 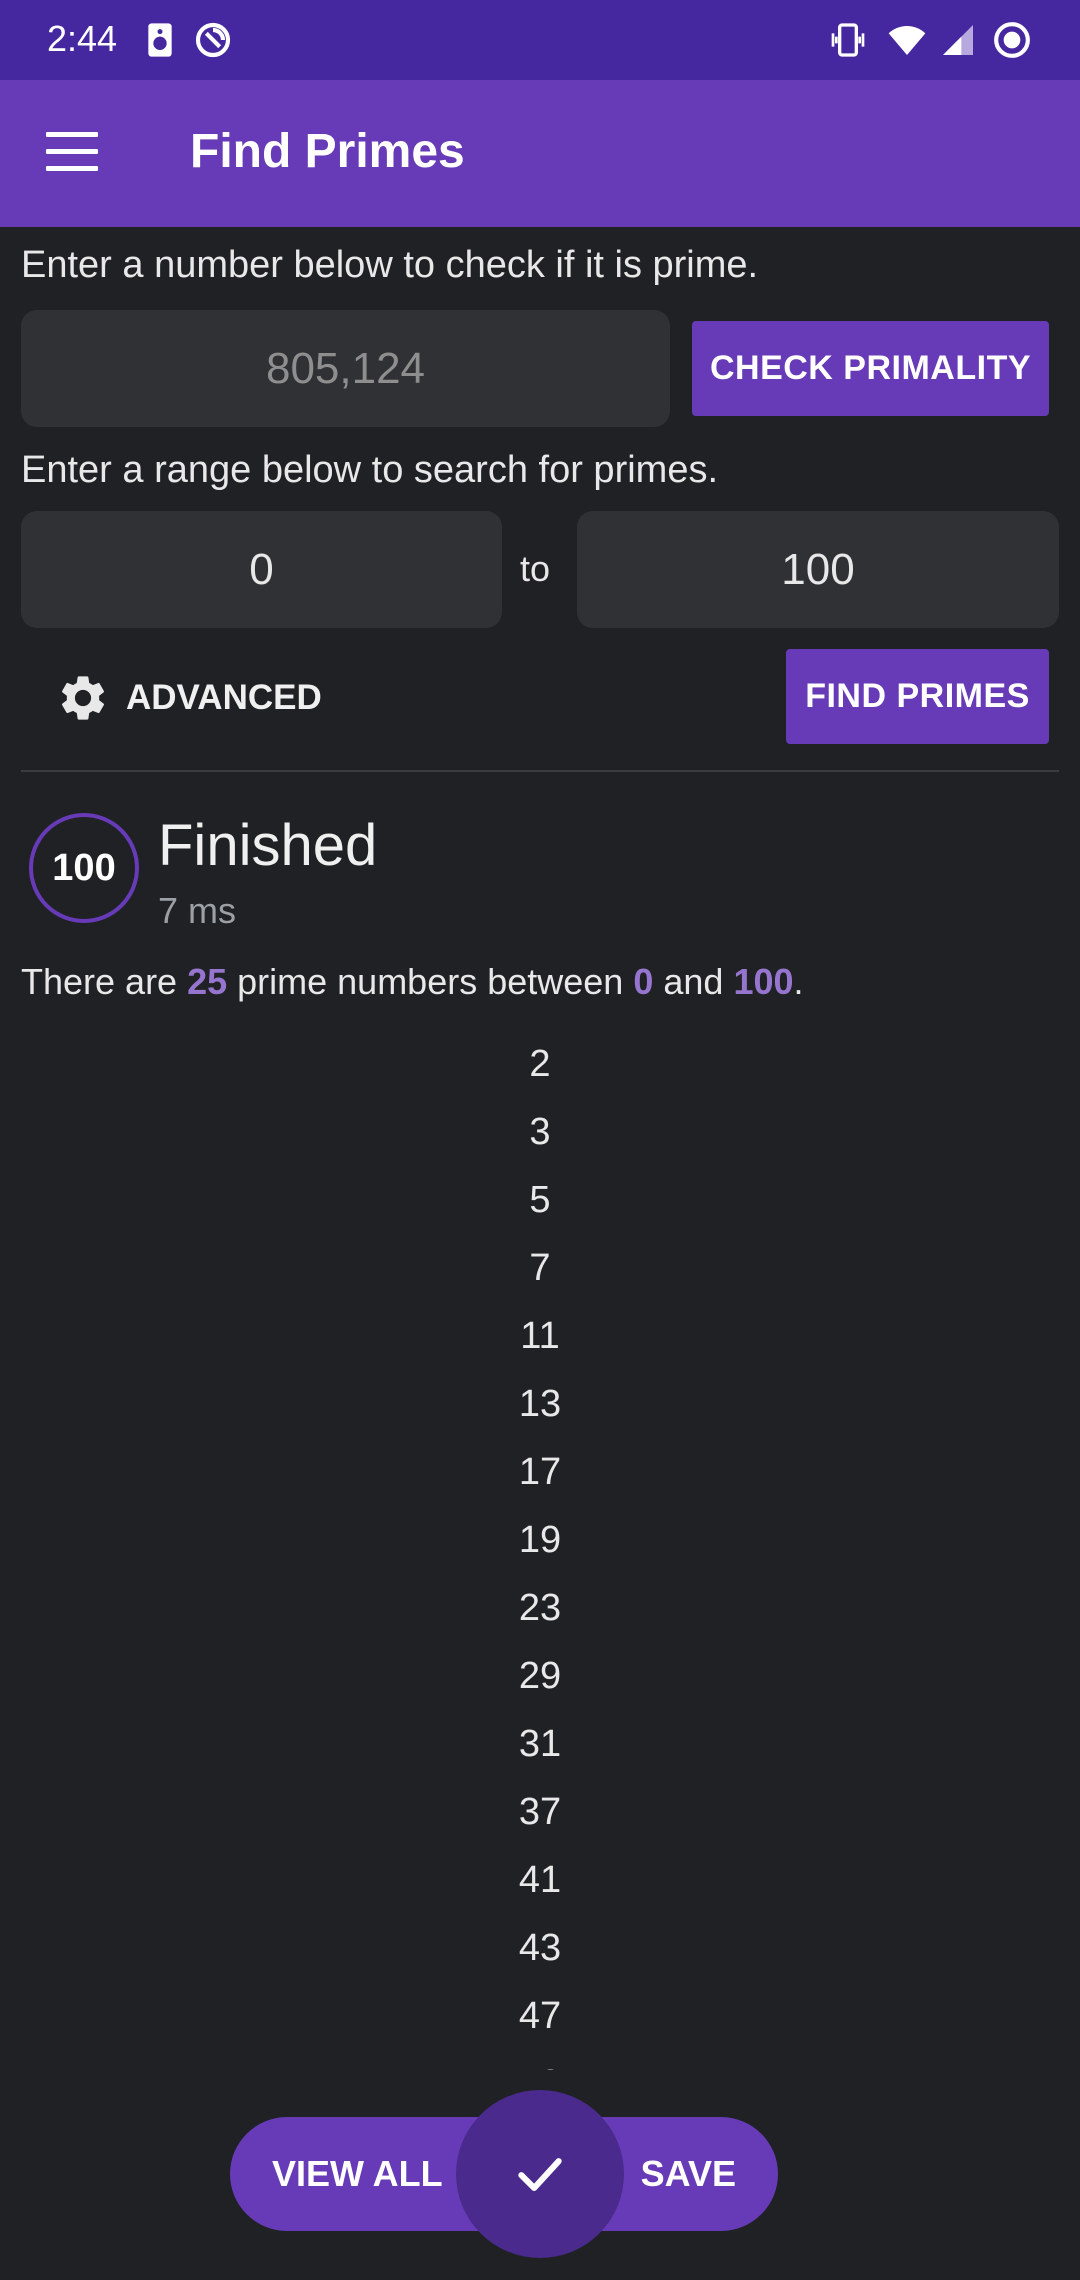 I want to click on status-time: 2:44, so click(x=82, y=38).